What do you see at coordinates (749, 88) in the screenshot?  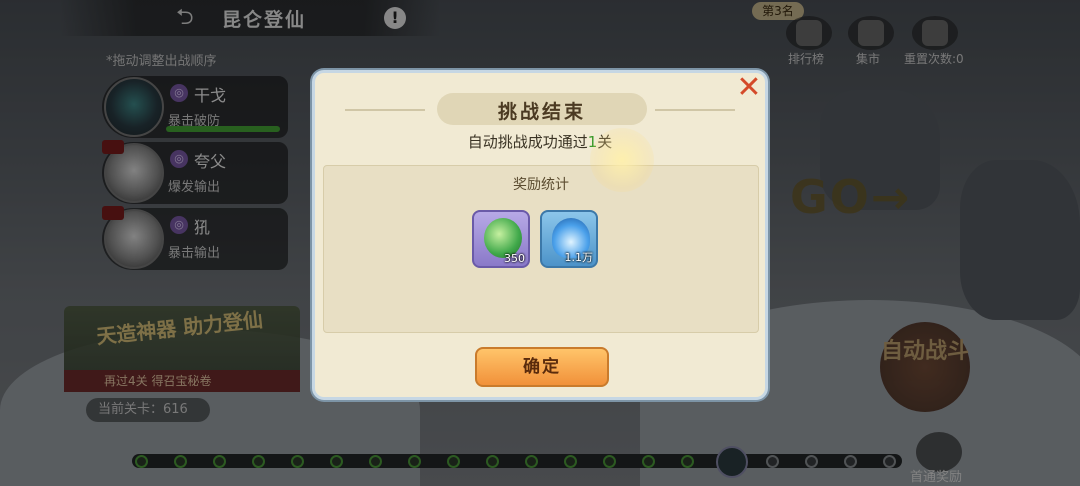 I see `close-icon: ✕` at bounding box center [749, 88].